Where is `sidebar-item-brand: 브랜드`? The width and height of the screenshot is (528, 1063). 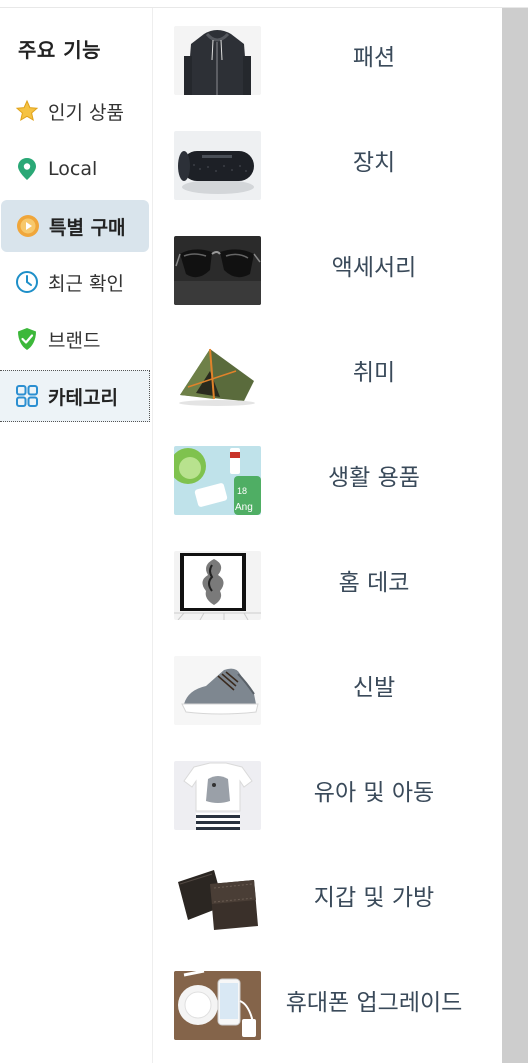
sidebar-item-brand: 브랜드 is located at coordinates (75, 339).